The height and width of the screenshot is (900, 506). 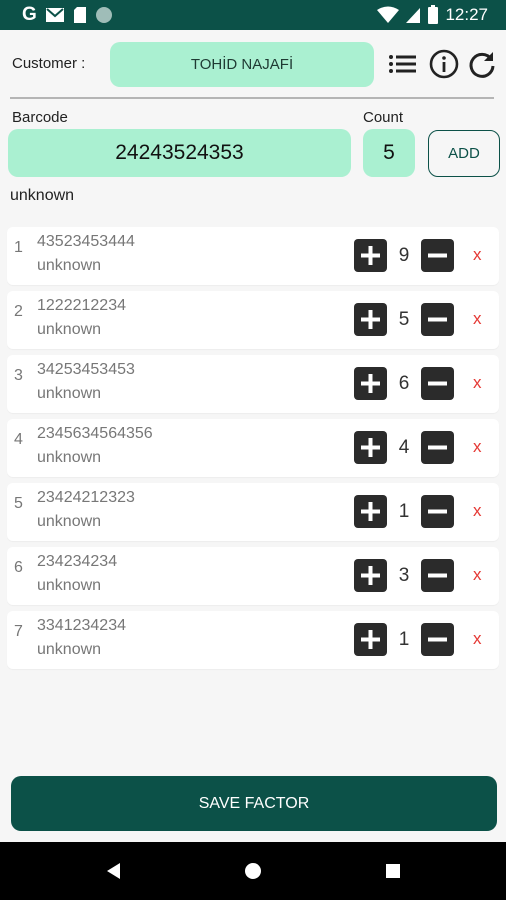 What do you see at coordinates (18, 311) in the screenshot?
I see `item-index: 2` at bounding box center [18, 311].